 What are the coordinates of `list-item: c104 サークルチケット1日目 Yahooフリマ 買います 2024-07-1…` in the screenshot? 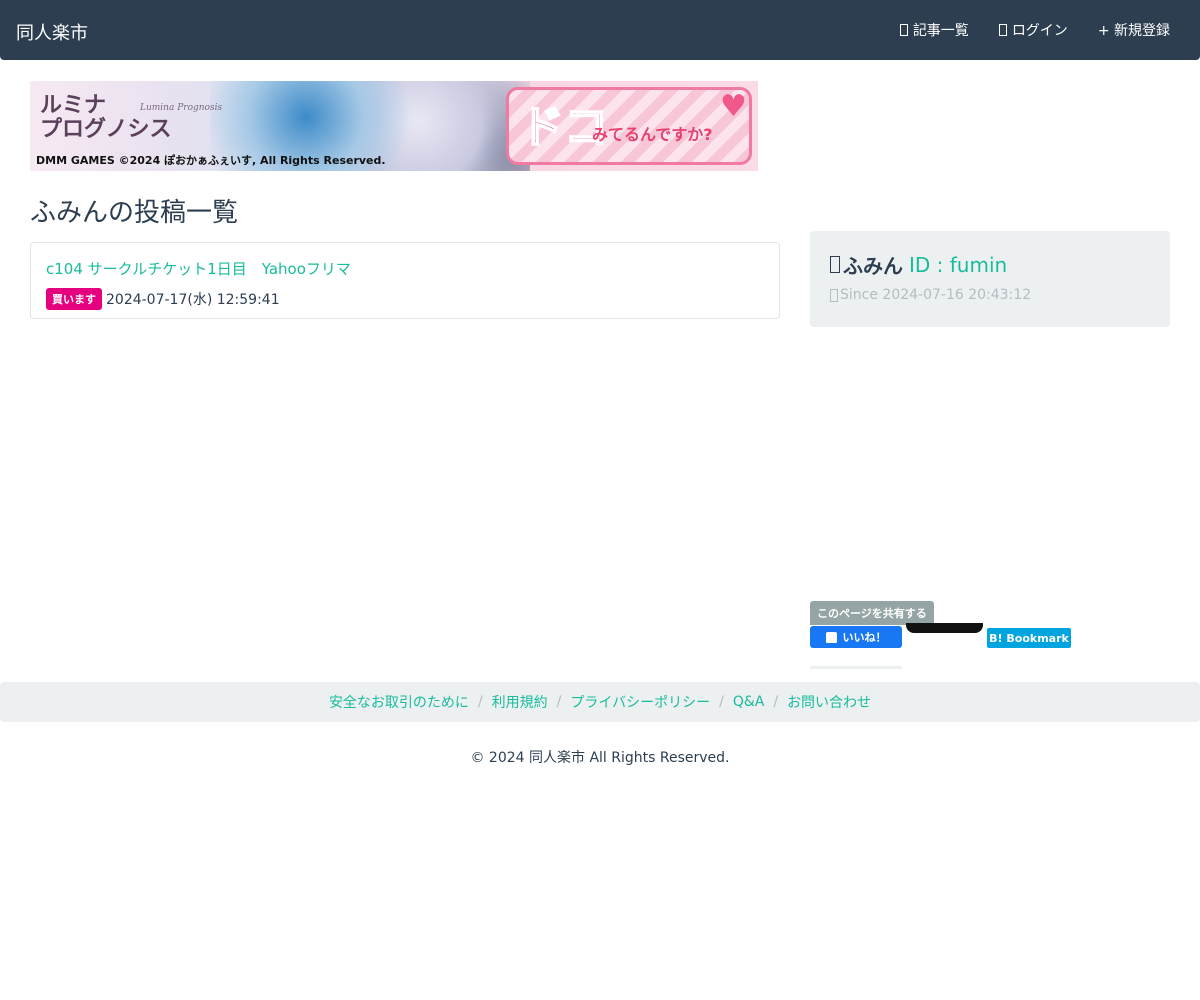 It's located at (405, 280).